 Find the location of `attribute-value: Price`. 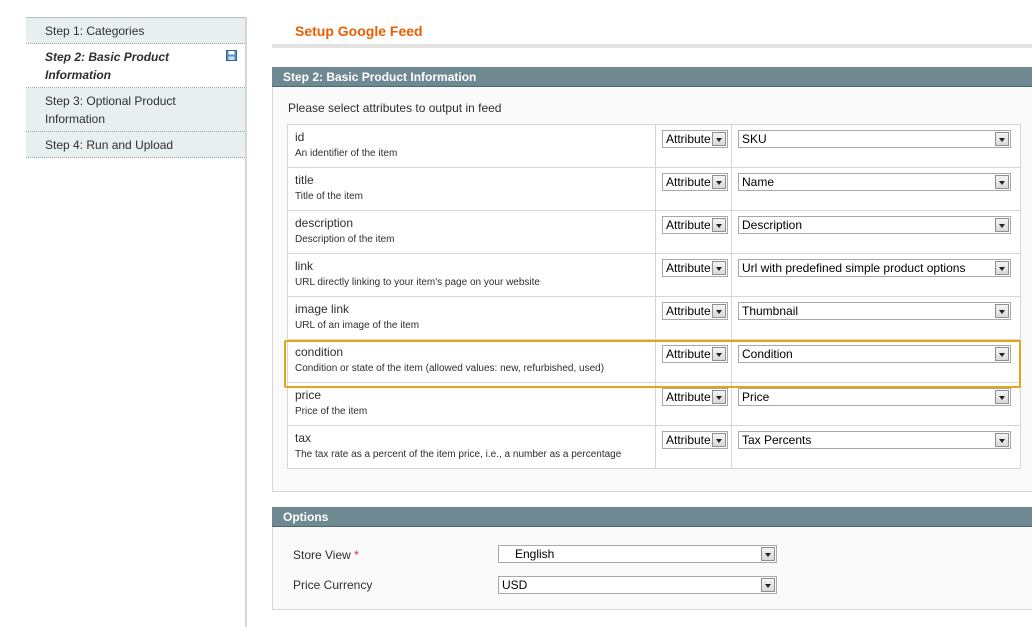

attribute-value: Price is located at coordinates (756, 397).